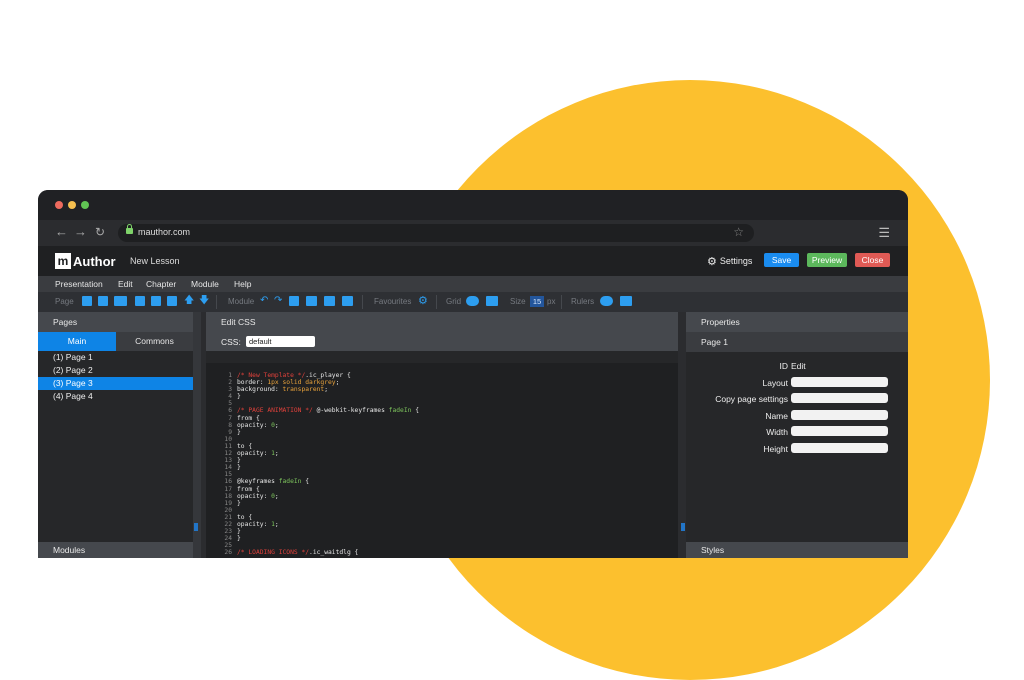  What do you see at coordinates (230, 418) in the screenshot?
I see `line-number: 7` at bounding box center [230, 418].